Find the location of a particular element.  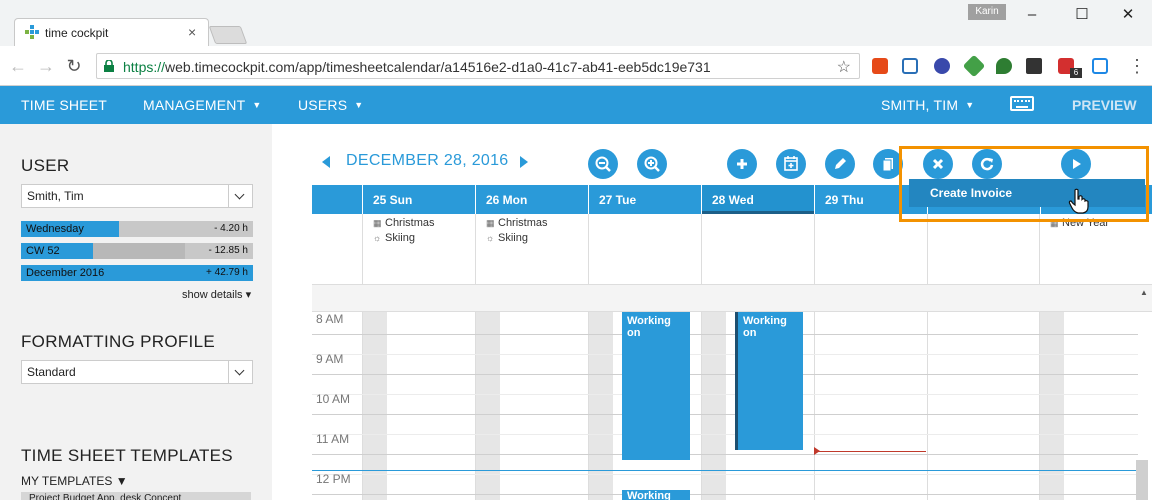

day-header-mon: 26 Mon is located at coordinates (531, 199).